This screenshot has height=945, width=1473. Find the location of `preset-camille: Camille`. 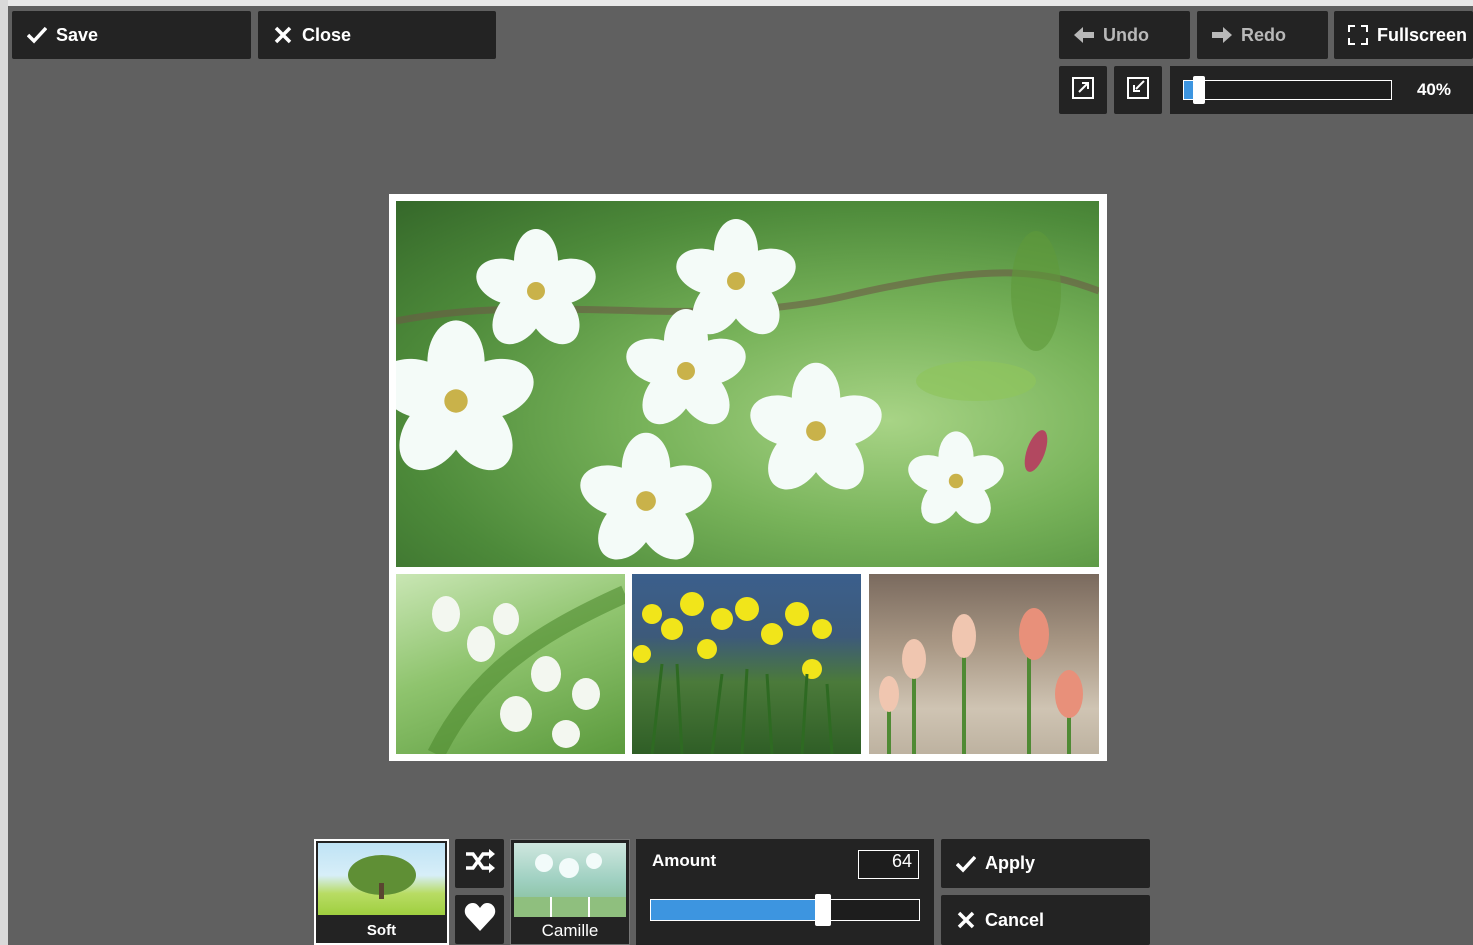

preset-camille: Camille is located at coordinates (570, 892).